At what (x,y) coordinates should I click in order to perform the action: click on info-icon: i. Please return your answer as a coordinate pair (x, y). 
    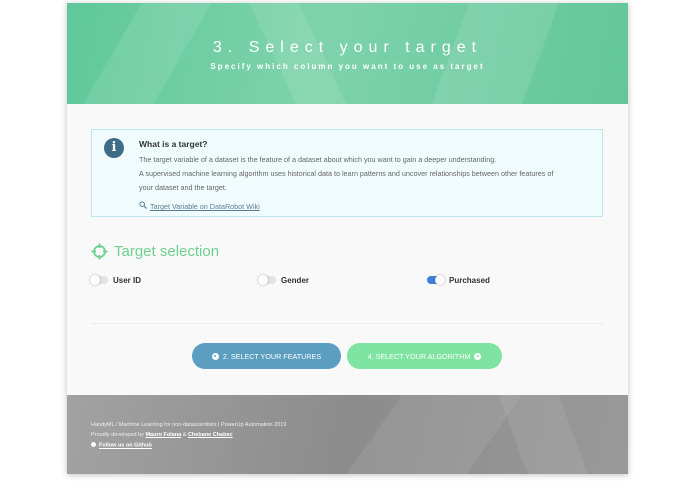
    Looking at the image, I should click on (114, 148).